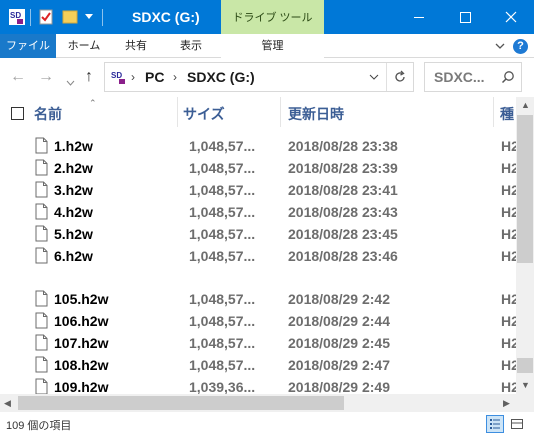 This screenshot has height=436, width=534. I want to click on up-arrow-icon: ↑, so click(89, 77).